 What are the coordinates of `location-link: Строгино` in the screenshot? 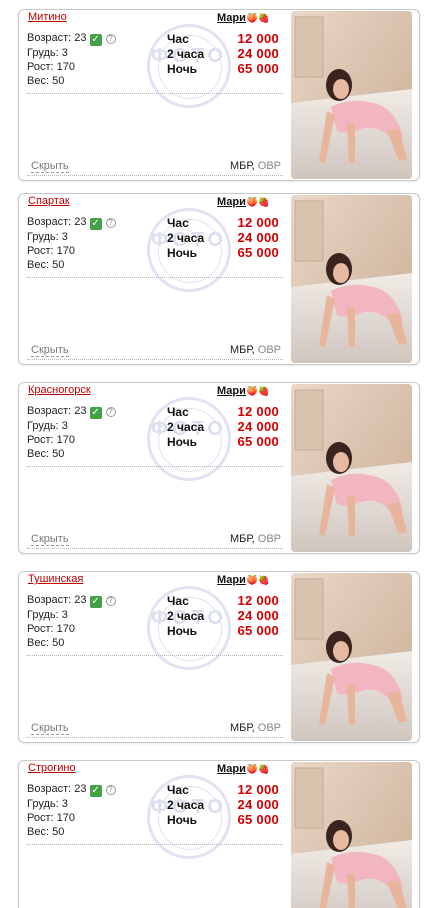 It's located at (52, 768).